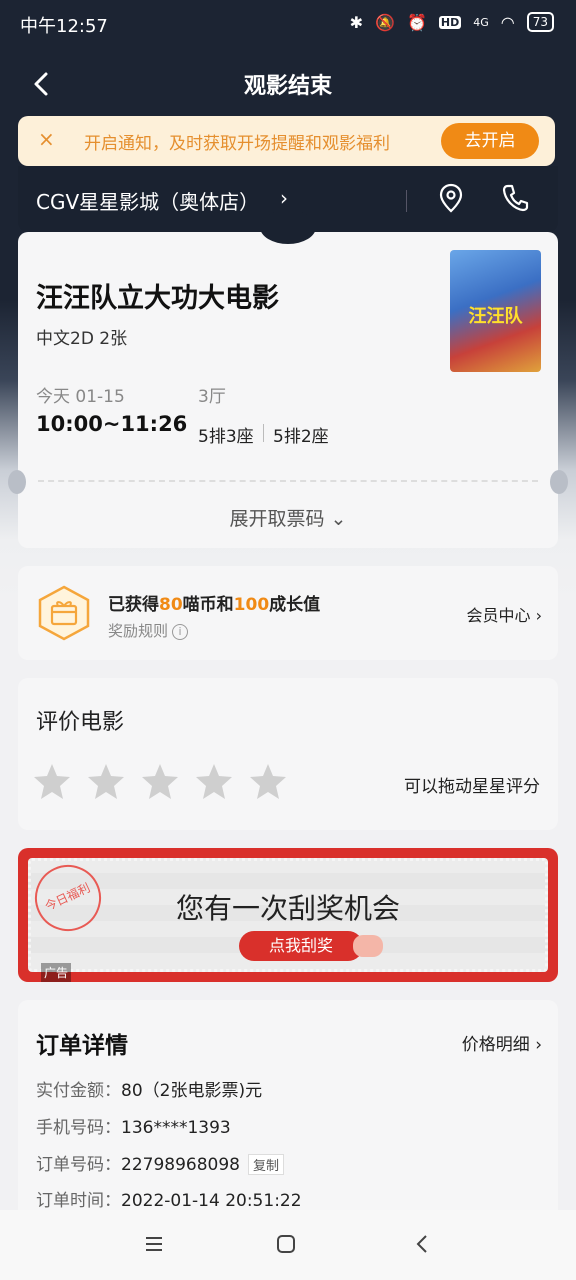  I want to click on enable-notification-button: 去开启, so click(490, 141).